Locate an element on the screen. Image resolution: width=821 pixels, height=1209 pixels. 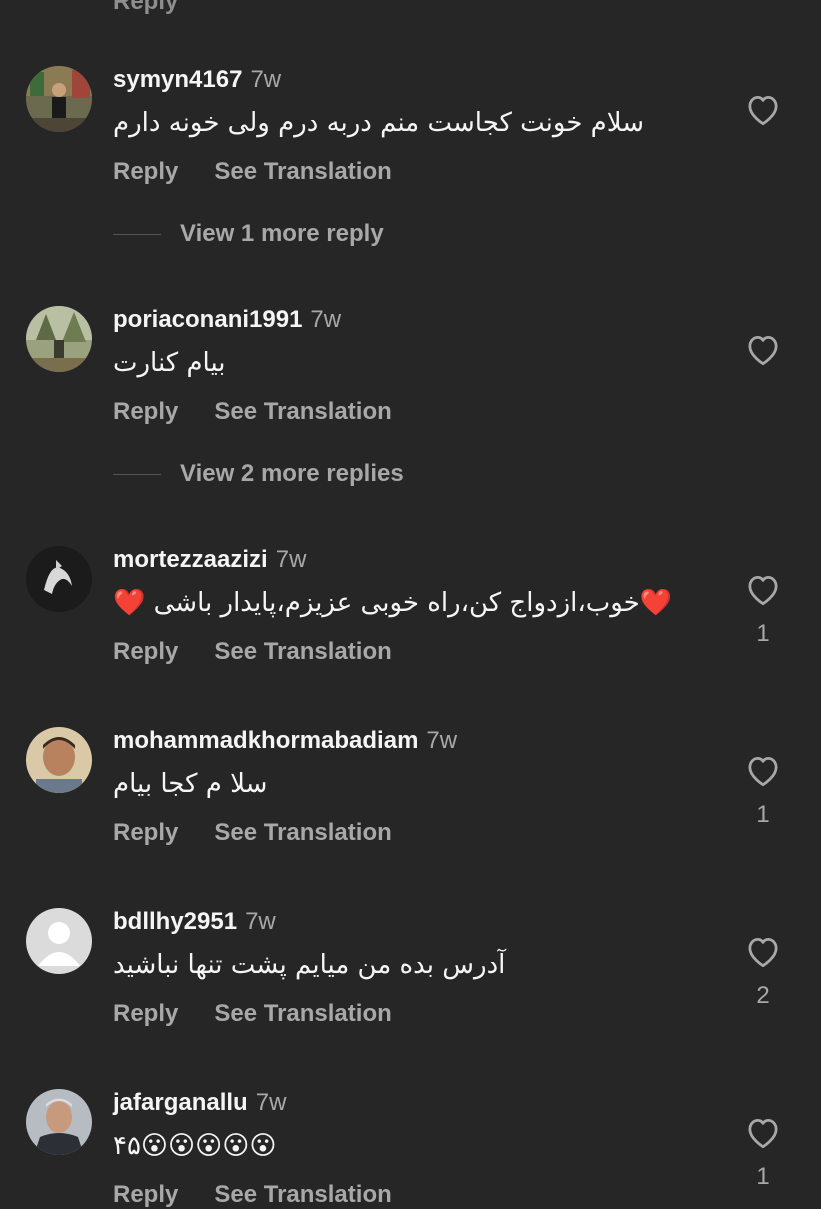
previous-reply-link: Reply is located at coordinates (145, 8).